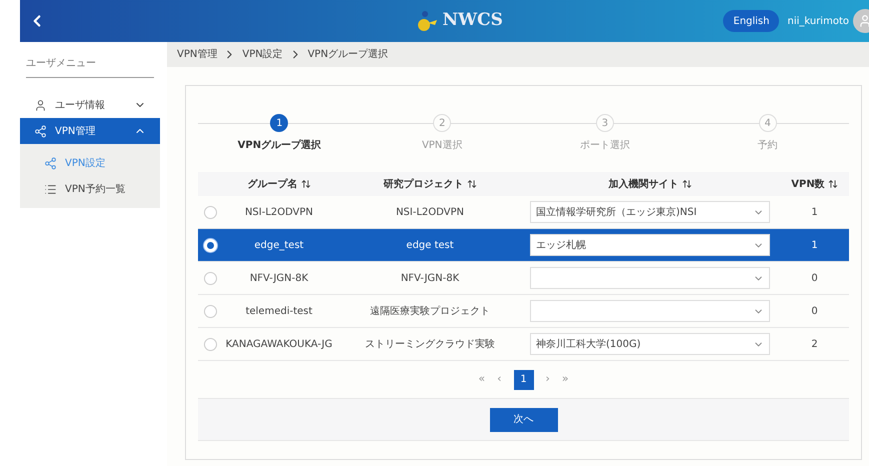 This screenshot has height=466, width=869. I want to click on group-name: NFV-JGN-8K, so click(279, 279).